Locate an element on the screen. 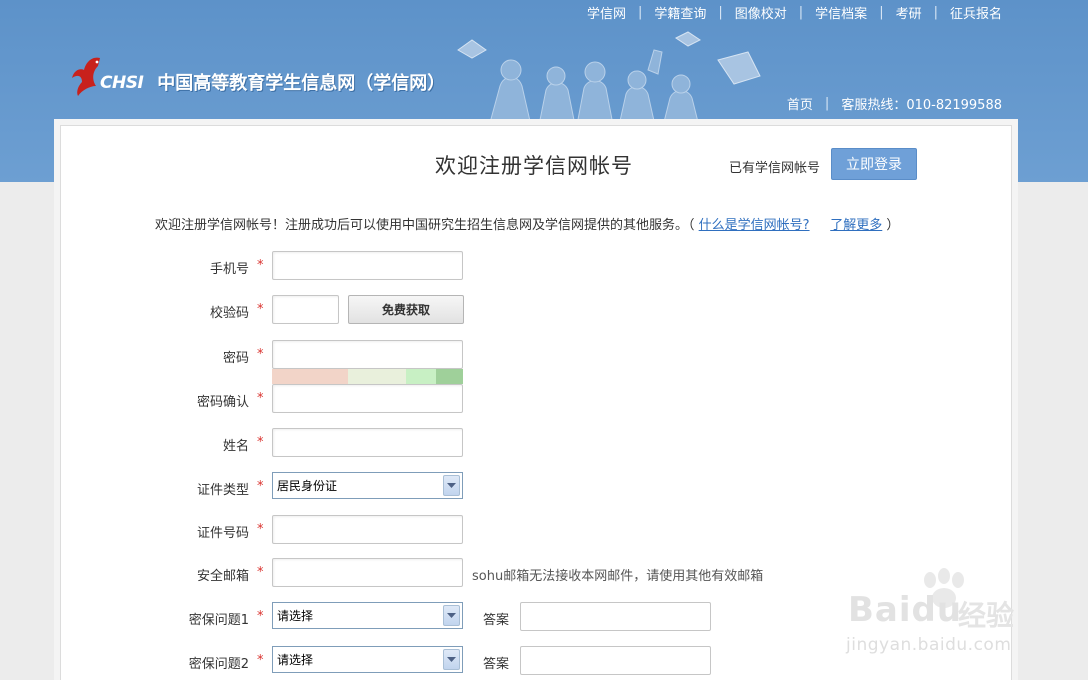 Image resolution: width=1088 pixels, height=680 pixels. answer-2-input is located at coordinates (615, 660).